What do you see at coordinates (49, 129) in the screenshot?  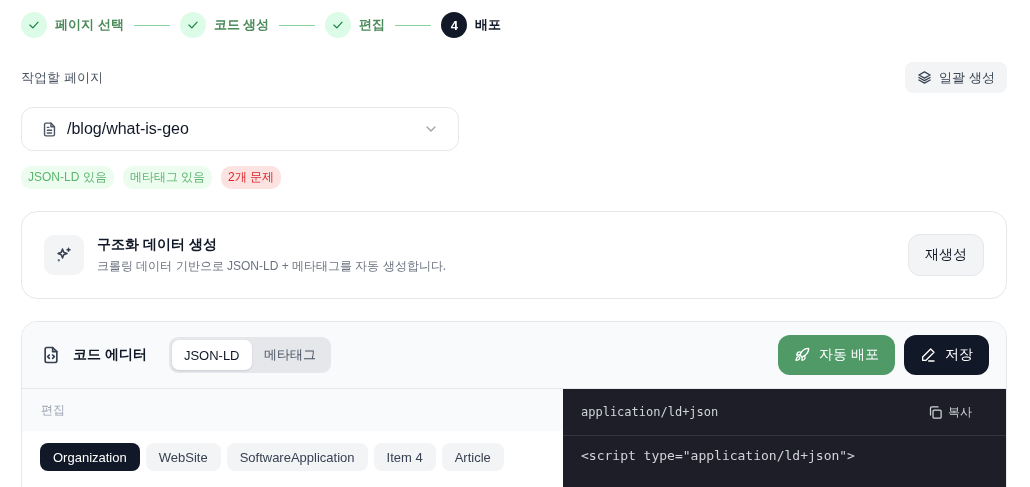 I see `file-icon` at bounding box center [49, 129].